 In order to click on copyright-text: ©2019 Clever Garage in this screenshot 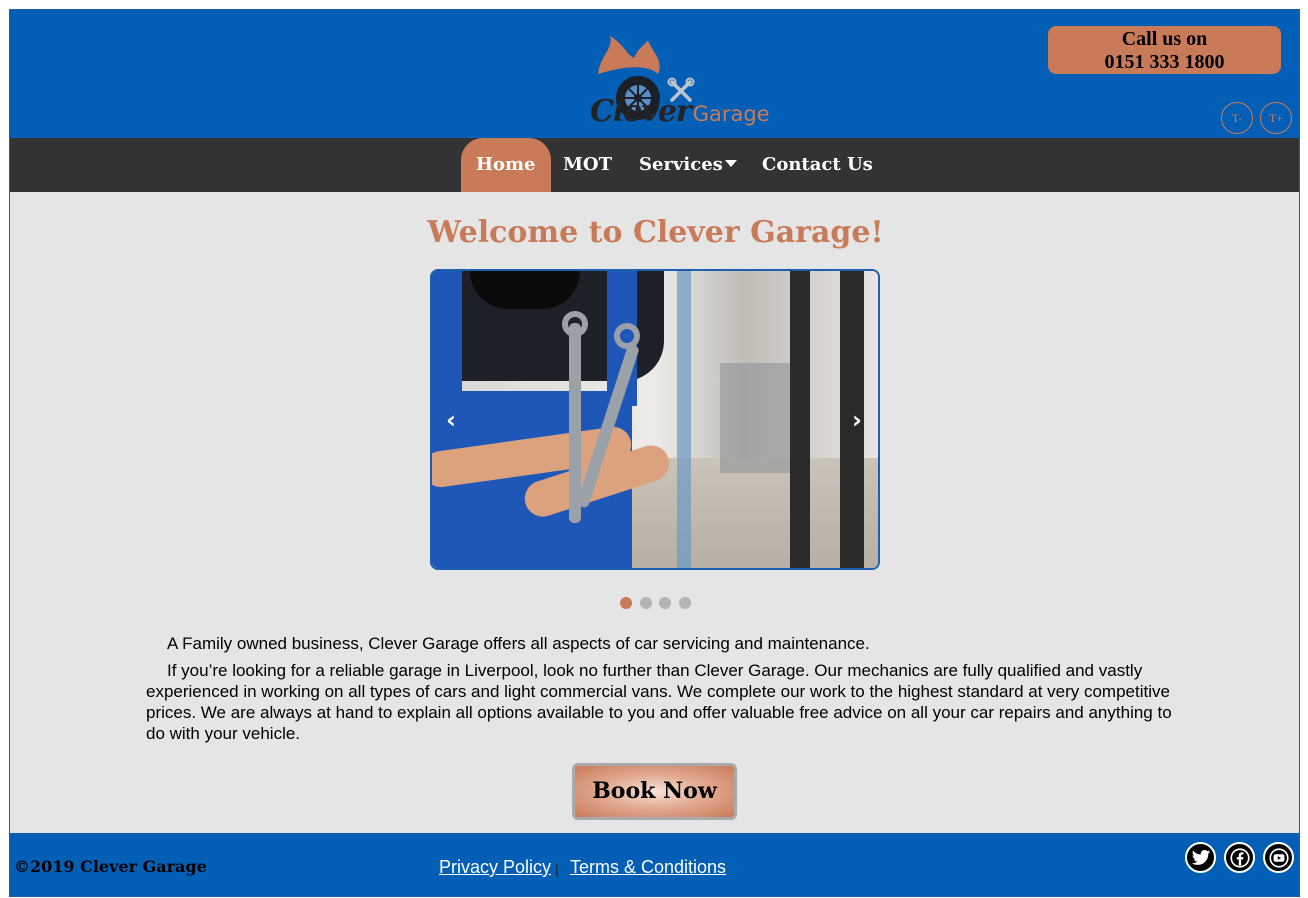, I will do `click(110, 866)`.